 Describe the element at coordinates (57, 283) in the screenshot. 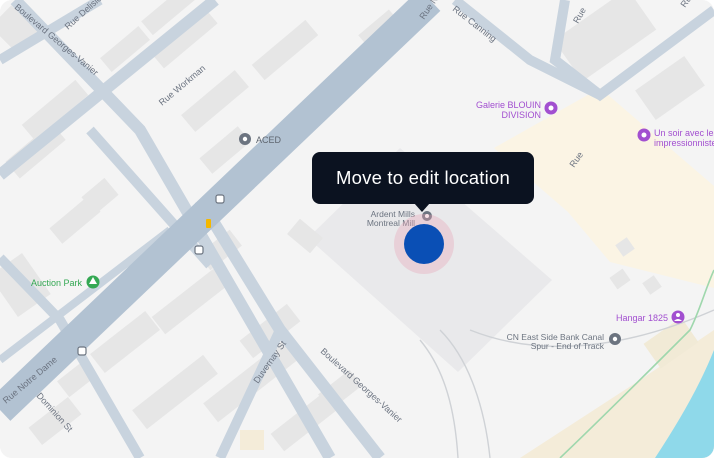

I see `poi-label: Auction Park` at that location.